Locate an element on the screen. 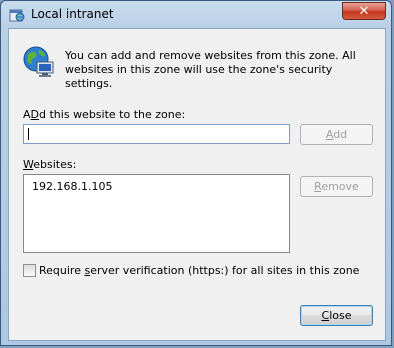 The width and height of the screenshot is (394, 348). internet-options-icon is located at coordinates (17, 15).